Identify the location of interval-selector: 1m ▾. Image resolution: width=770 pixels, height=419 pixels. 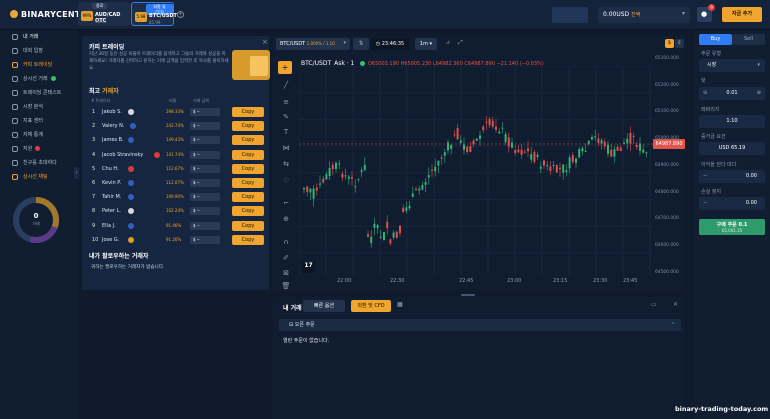
(426, 44).